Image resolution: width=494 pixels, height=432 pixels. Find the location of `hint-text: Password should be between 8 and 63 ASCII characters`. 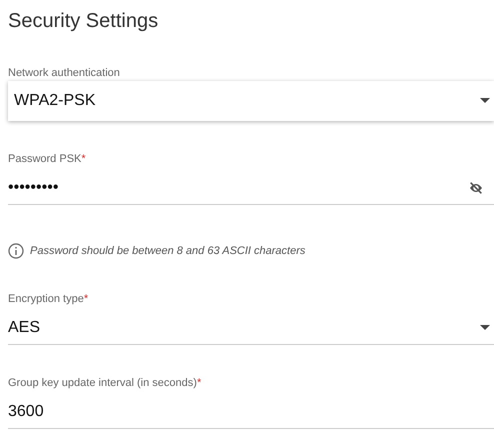

hint-text: Password should be between 8 and 63 ASCII characters is located at coordinates (168, 251).